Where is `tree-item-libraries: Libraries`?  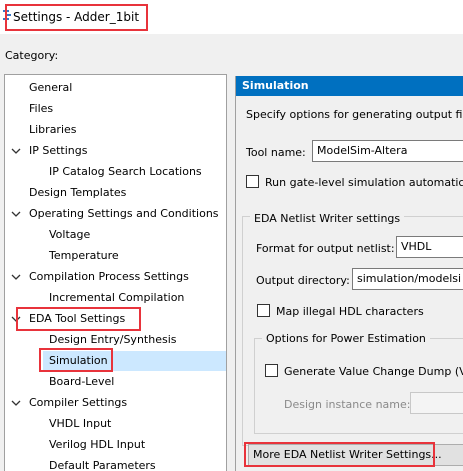
tree-item-libraries: Libraries is located at coordinates (53, 130).